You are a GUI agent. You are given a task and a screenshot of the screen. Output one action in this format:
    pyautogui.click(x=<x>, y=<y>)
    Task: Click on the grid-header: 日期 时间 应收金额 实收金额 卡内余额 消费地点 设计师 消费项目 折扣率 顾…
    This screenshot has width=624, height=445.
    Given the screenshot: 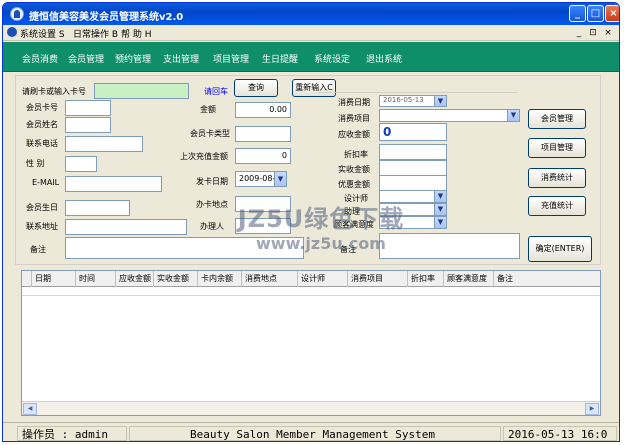 What is the action you would take?
    pyautogui.click(x=311, y=279)
    